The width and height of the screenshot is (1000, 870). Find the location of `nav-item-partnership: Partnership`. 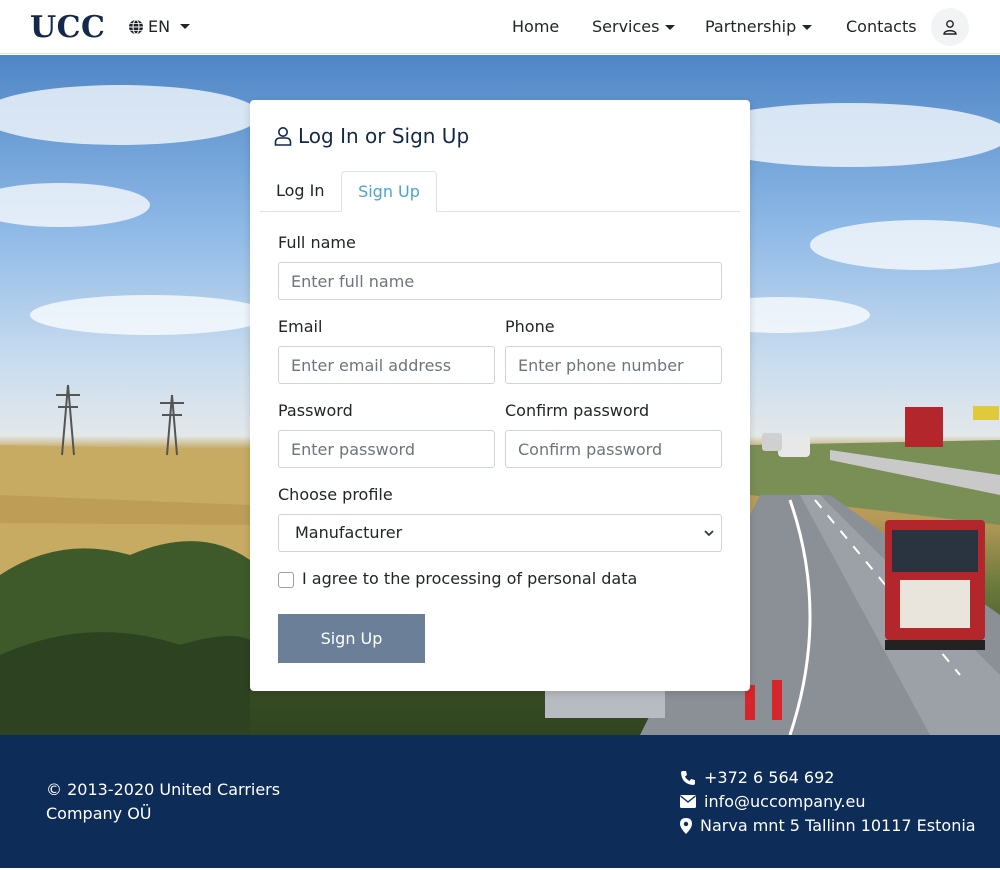

nav-item-partnership: Partnership is located at coordinates (759, 26).